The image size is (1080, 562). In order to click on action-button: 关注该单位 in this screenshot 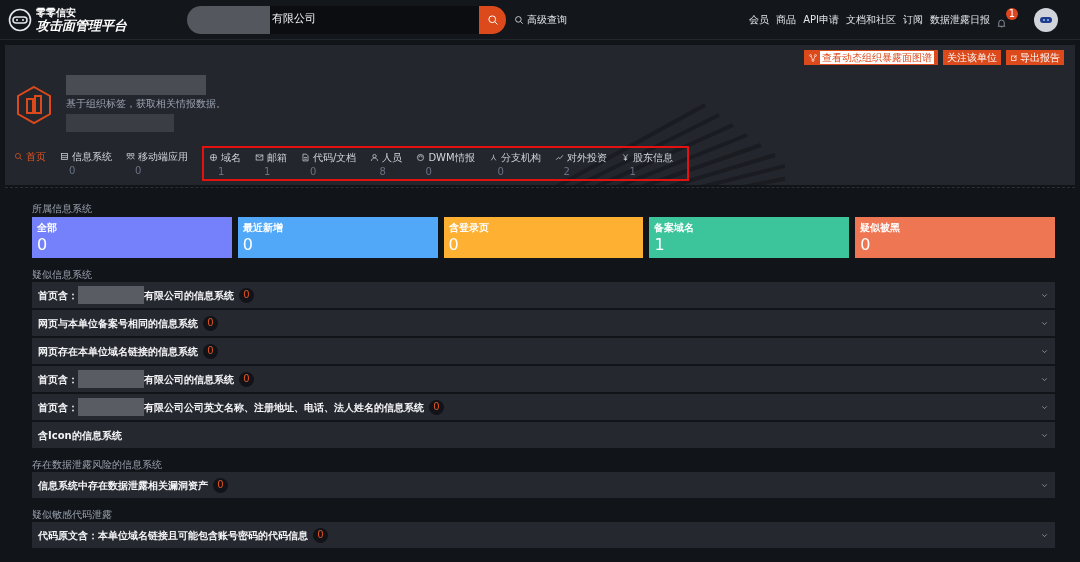, I will do `click(972, 57)`.